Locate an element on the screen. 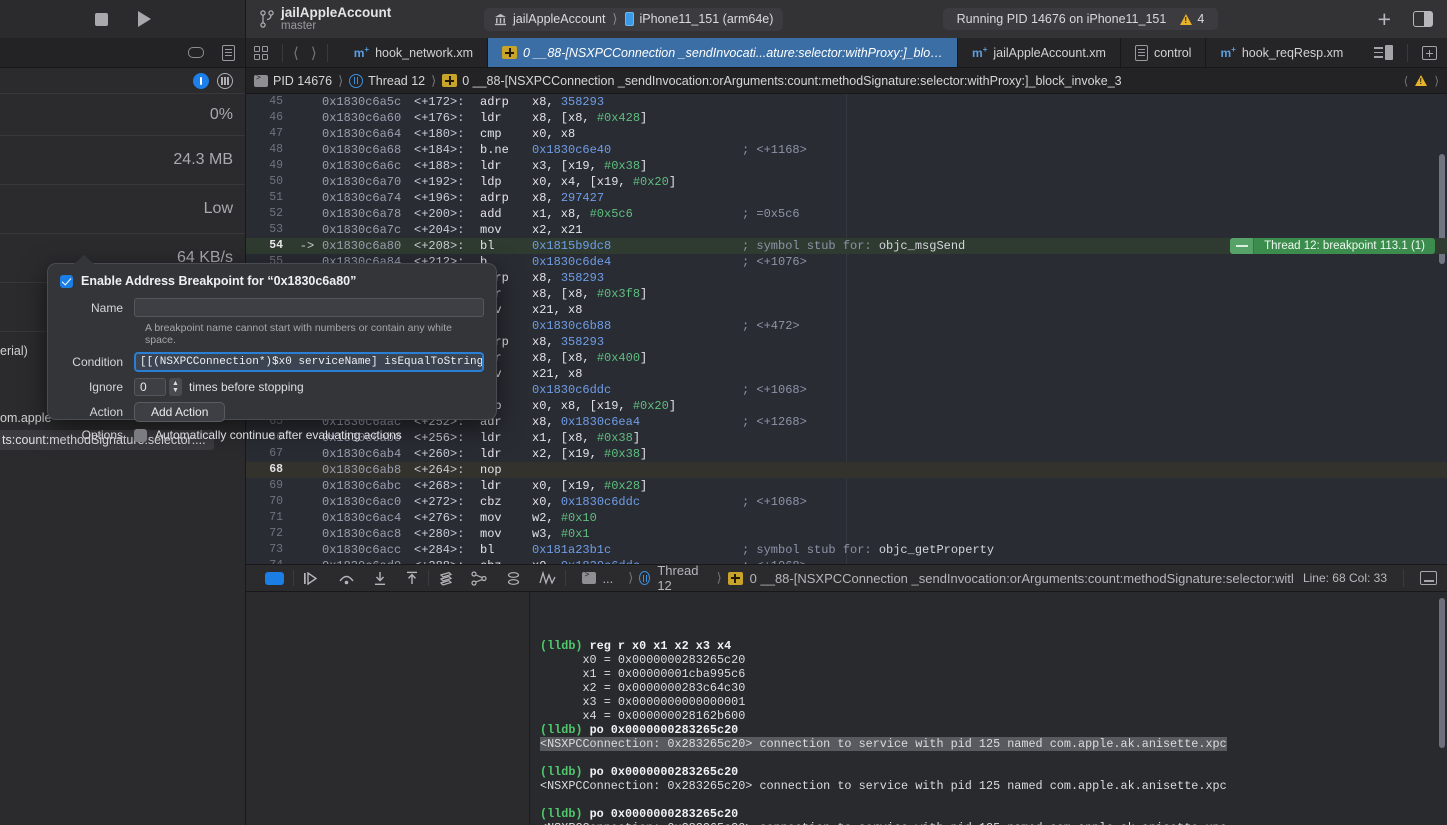  step-into-button is located at coordinates (380, 578).